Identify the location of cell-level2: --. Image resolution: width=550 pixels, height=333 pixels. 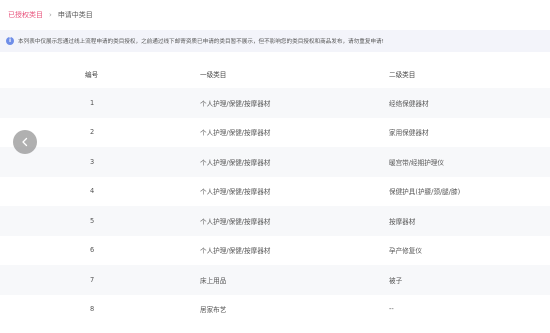
(464, 309).